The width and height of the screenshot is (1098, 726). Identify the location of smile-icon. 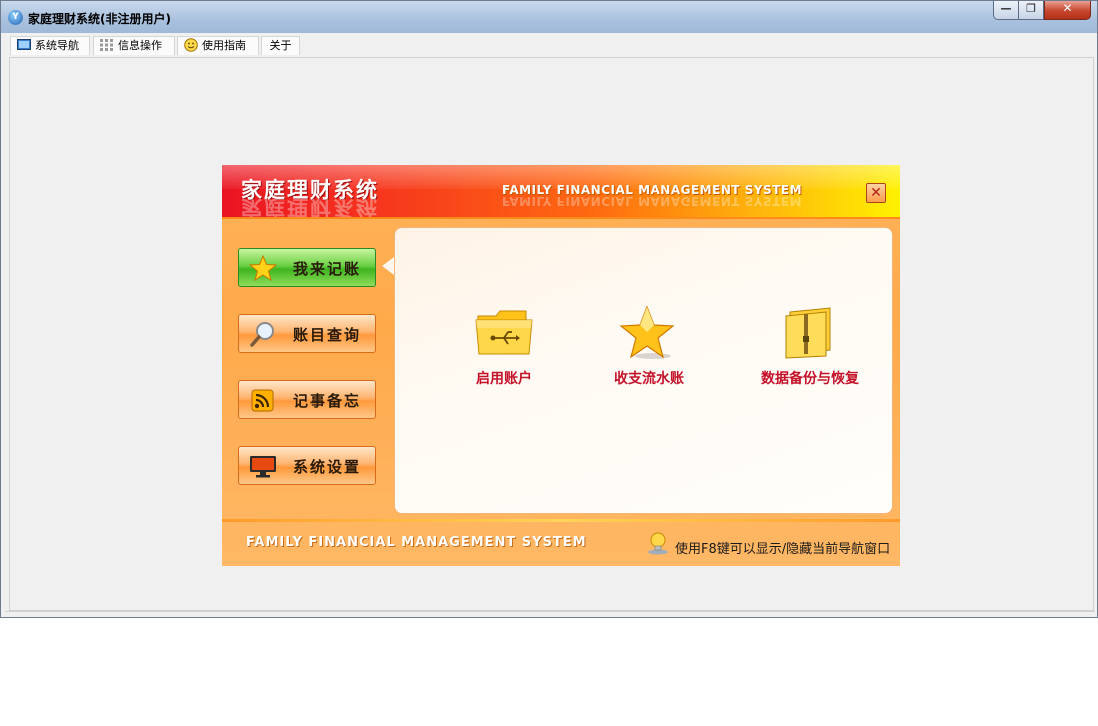
(191, 45).